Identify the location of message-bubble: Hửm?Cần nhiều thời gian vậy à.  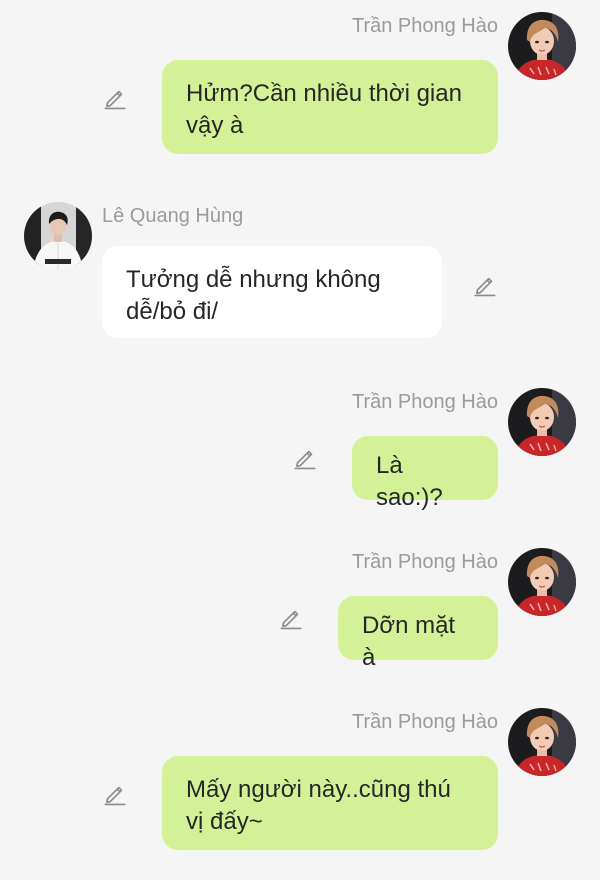
(330, 107).